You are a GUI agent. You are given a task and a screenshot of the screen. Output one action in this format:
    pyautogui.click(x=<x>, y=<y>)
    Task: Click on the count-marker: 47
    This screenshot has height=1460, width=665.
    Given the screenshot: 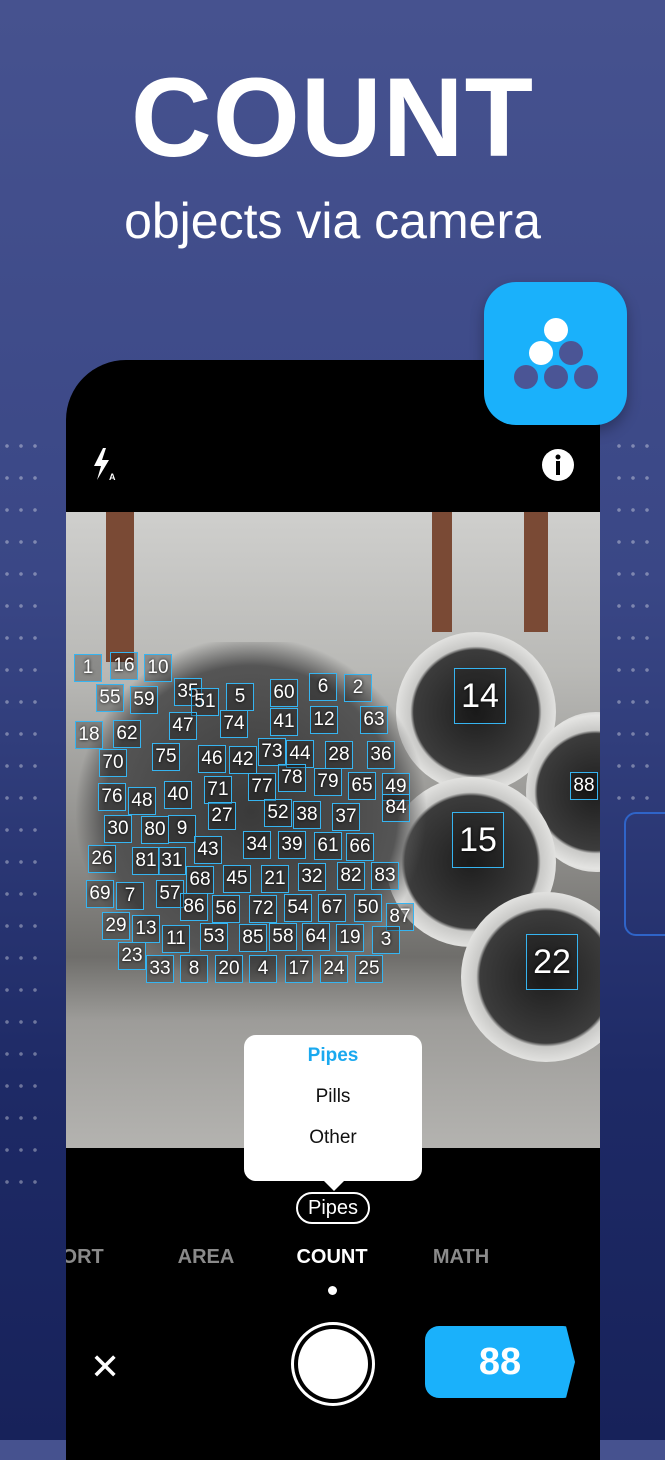 What is the action you would take?
    pyautogui.click(x=183, y=726)
    